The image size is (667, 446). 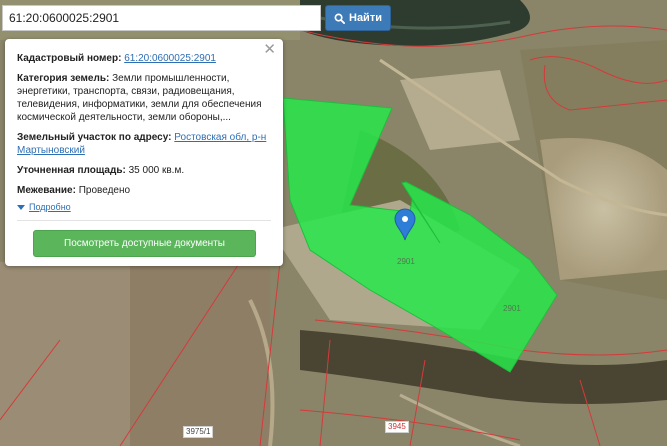 What do you see at coordinates (21, 207) in the screenshot?
I see `chevron-down-icon` at bounding box center [21, 207].